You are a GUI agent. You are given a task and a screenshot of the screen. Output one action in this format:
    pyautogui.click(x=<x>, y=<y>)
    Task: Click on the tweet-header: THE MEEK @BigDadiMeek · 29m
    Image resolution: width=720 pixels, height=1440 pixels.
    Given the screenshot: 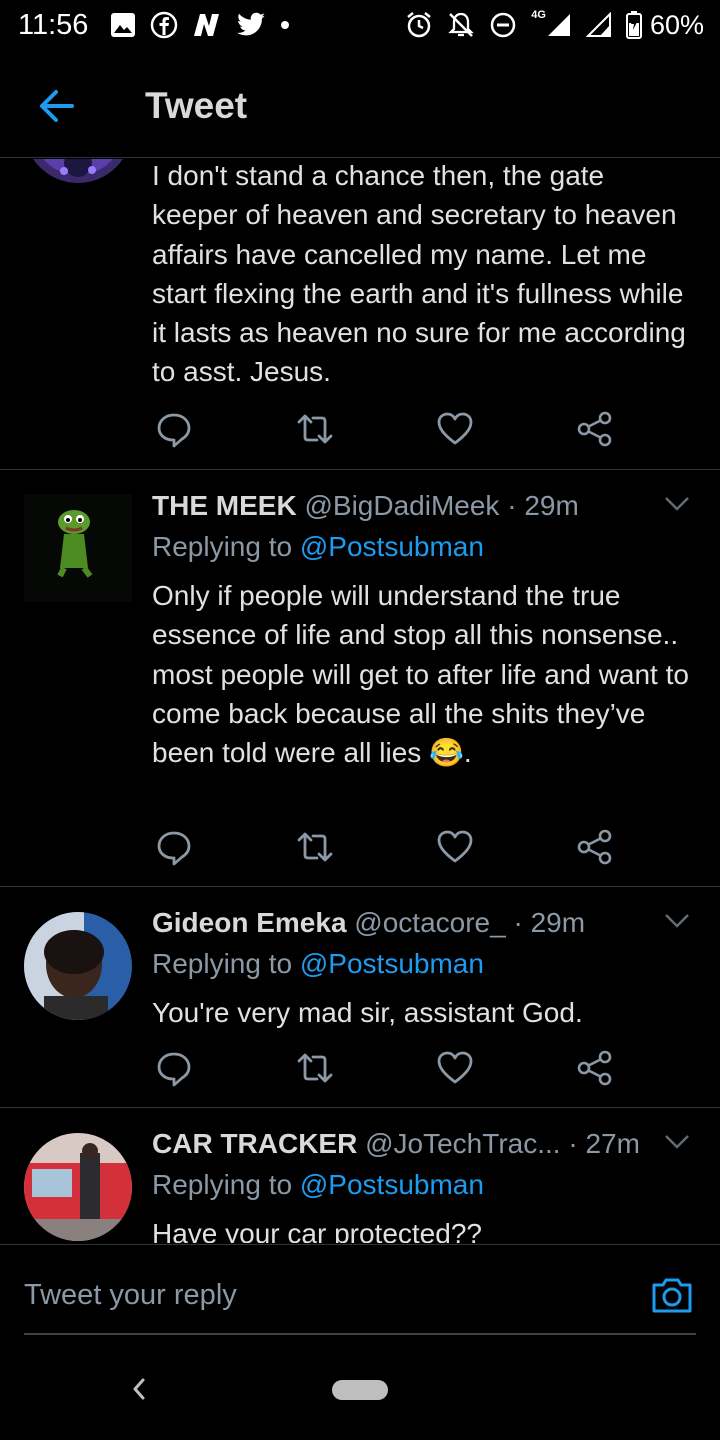 What is the action you would take?
    pyautogui.click(x=416, y=506)
    